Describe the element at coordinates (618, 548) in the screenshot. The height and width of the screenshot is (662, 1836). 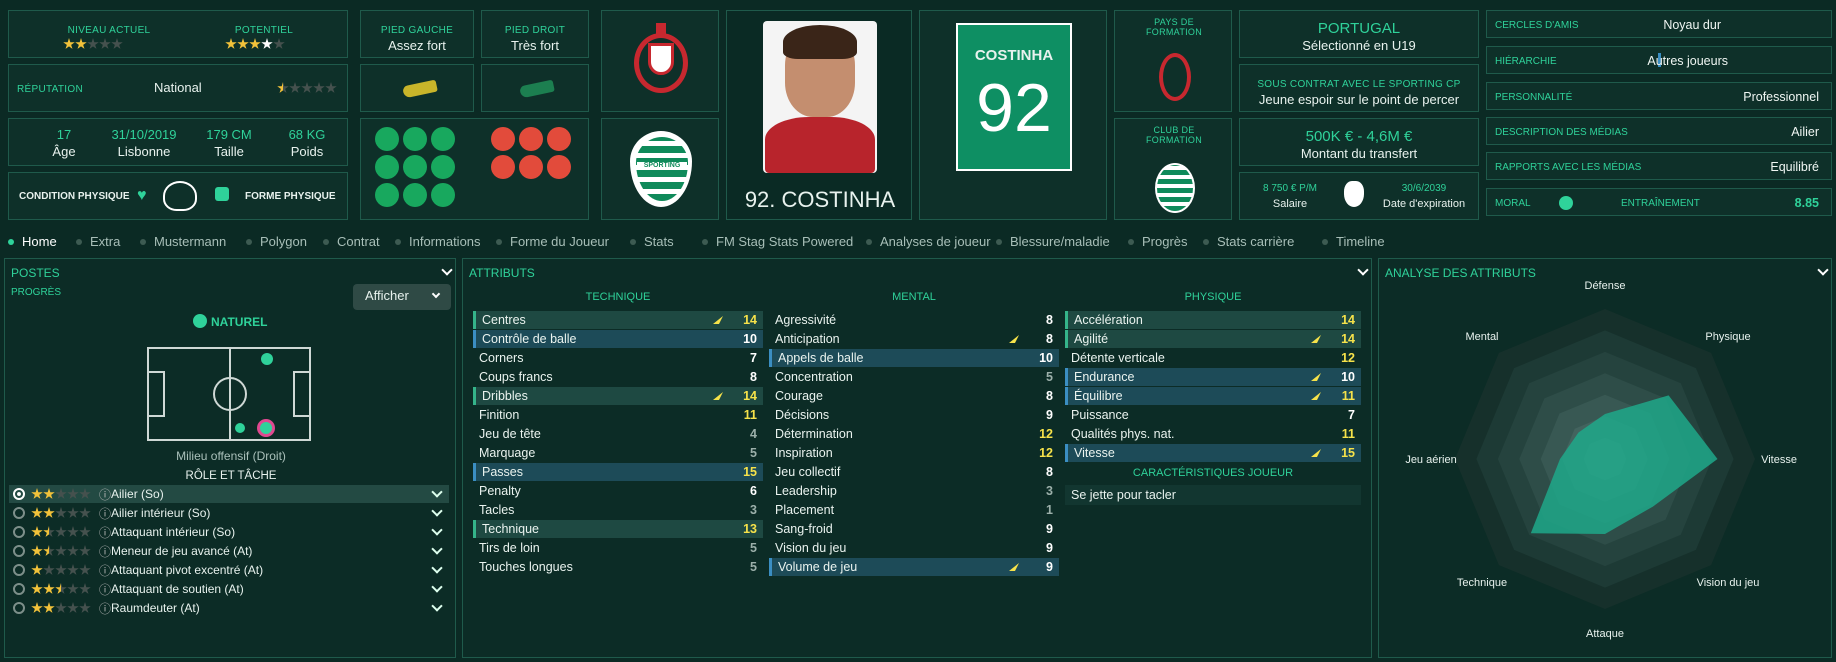
I see `attribute-row: Tirs de loin 5` at that location.